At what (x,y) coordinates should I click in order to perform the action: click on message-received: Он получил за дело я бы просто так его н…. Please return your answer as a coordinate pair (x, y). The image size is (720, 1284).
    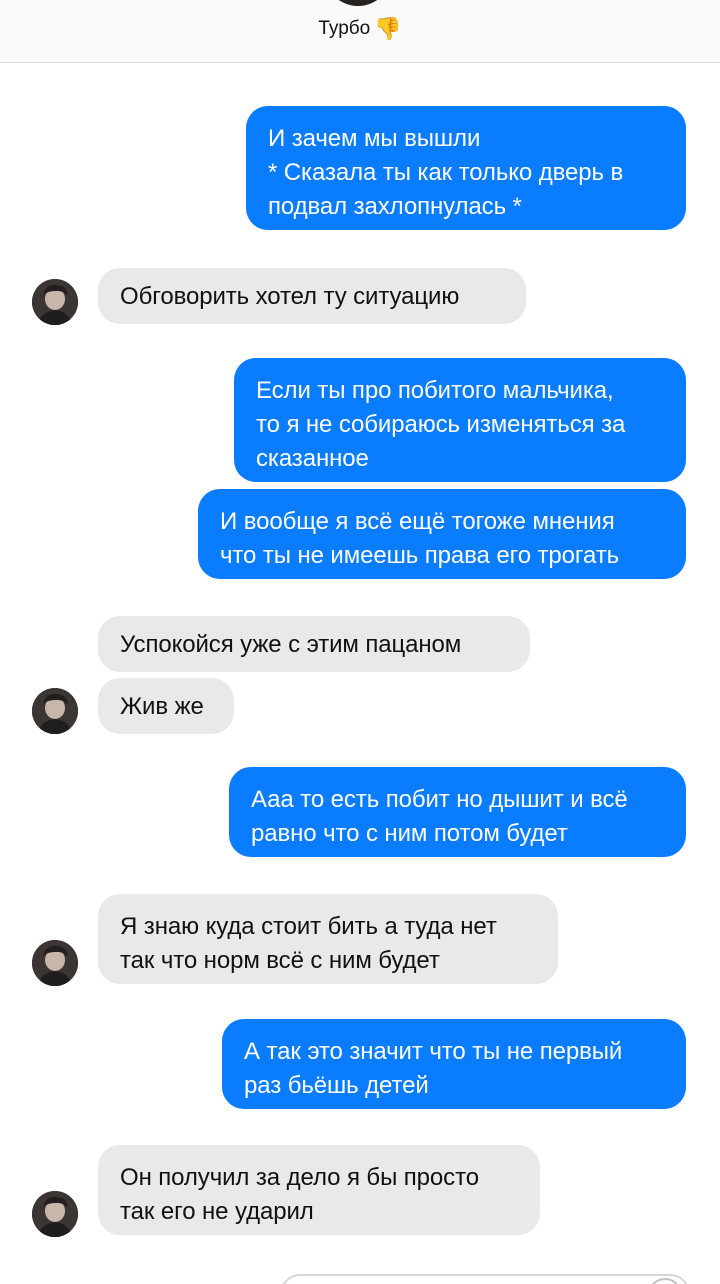
    Looking at the image, I should click on (319, 1190).